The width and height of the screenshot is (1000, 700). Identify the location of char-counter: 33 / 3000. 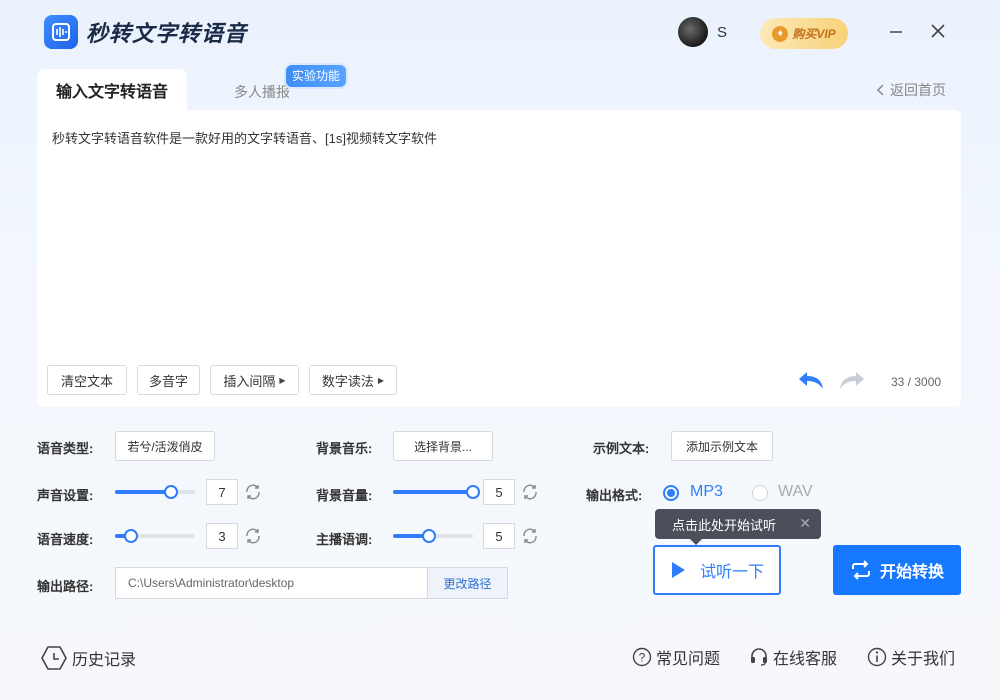
(916, 382).